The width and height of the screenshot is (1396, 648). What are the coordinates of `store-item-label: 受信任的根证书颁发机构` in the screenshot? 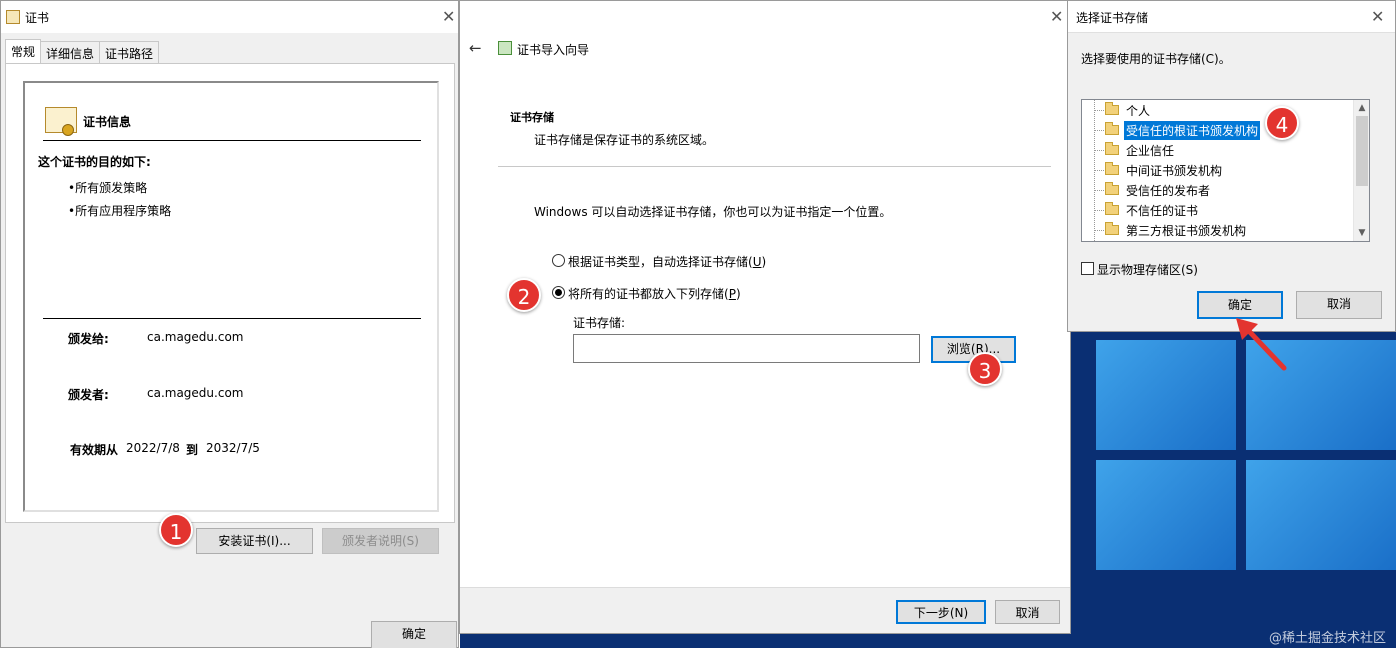 It's located at (1192, 130).